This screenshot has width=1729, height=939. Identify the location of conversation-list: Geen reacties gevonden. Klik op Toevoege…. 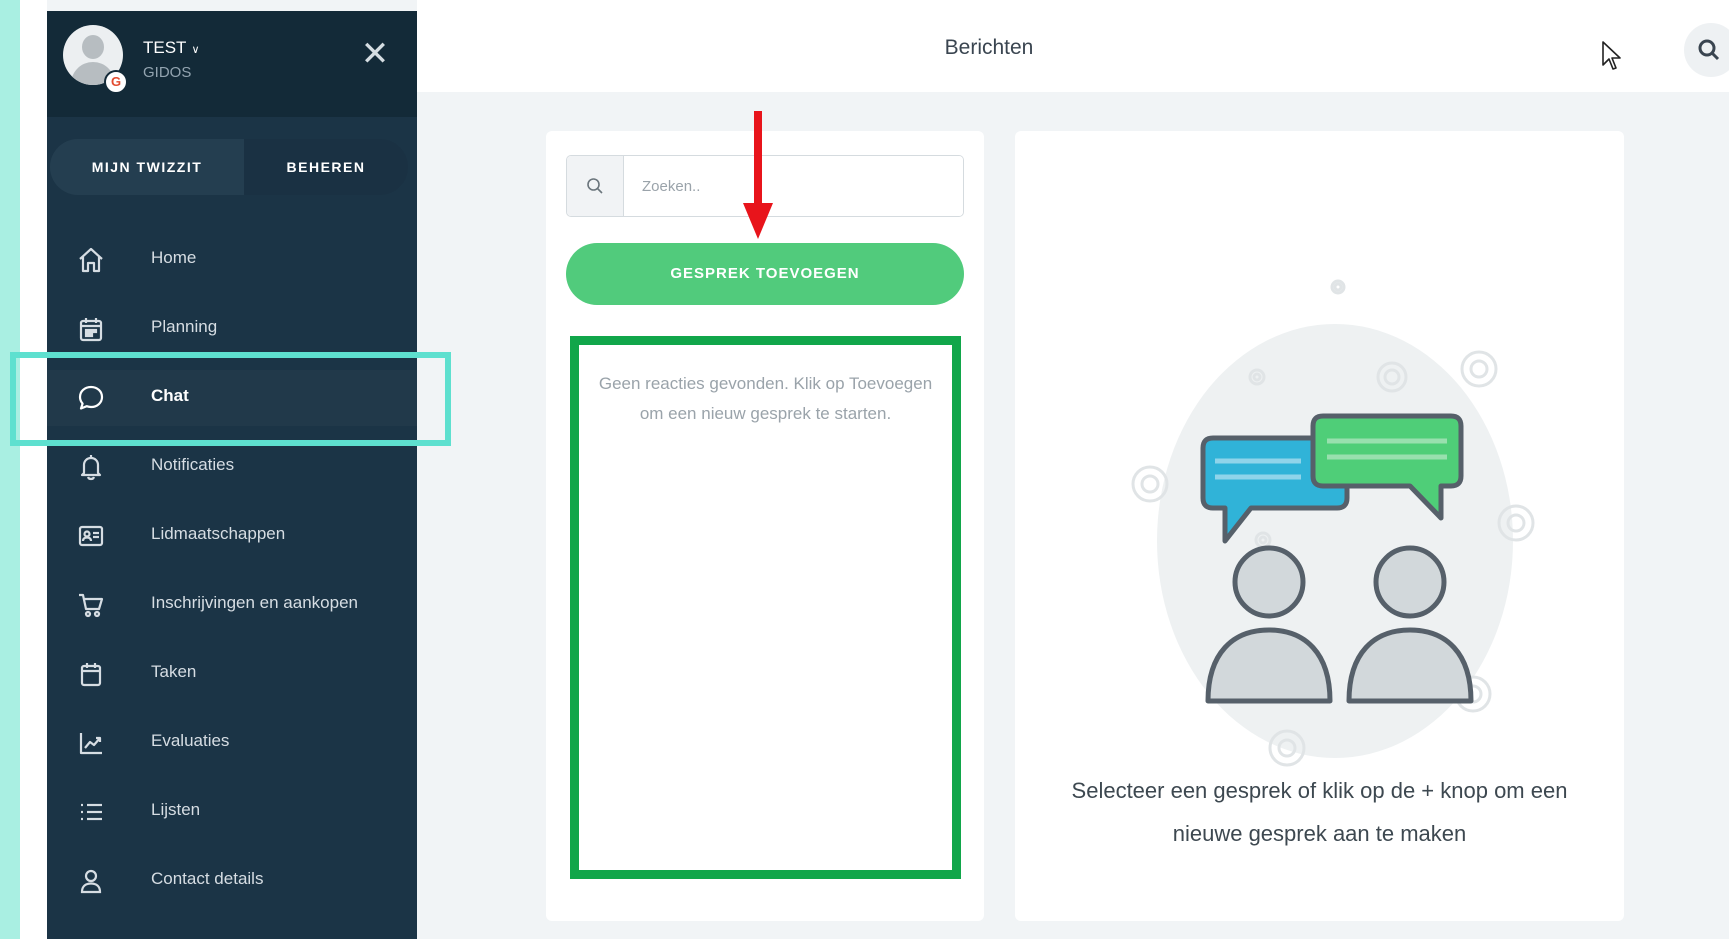
(765, 607).